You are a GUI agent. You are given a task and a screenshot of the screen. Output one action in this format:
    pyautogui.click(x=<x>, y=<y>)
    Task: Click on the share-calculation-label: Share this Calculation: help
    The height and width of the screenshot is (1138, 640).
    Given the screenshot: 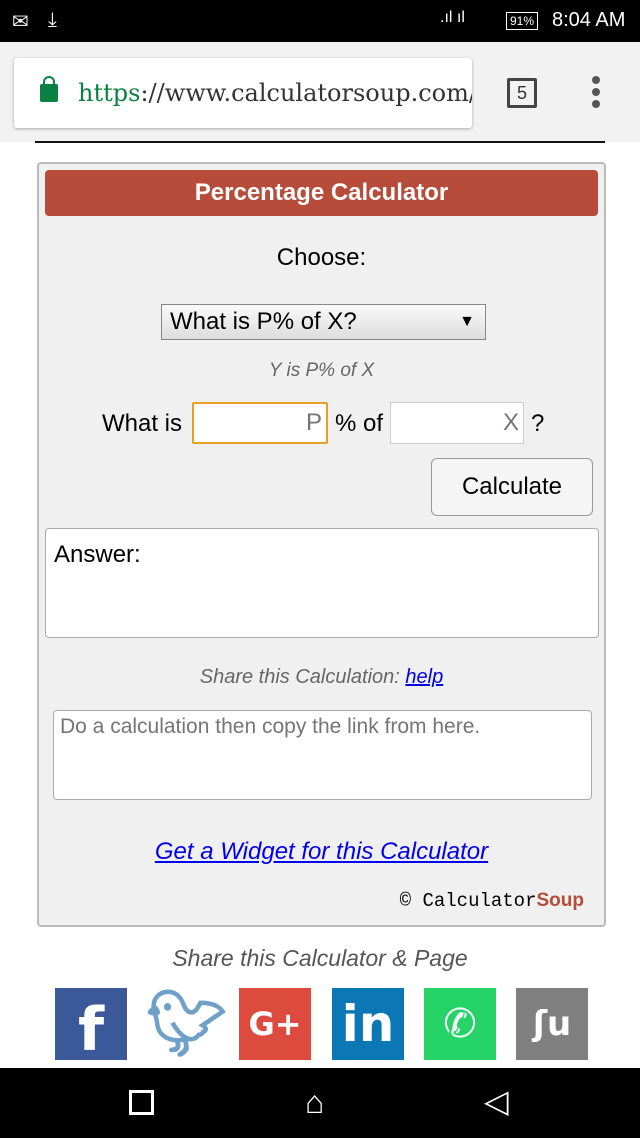 What is the action you would take?
    pyautogui.click(x=321, y=677)
    